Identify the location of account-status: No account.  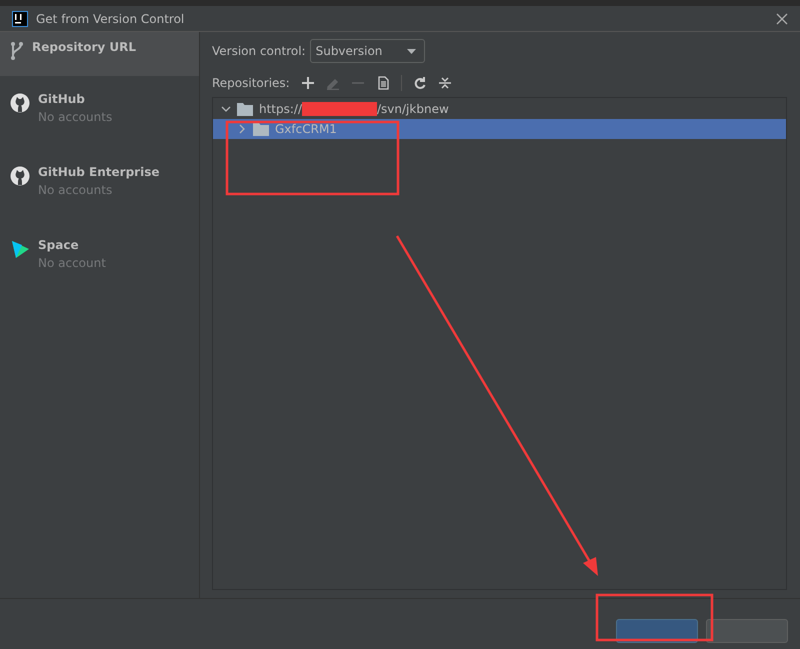
(72, 263).